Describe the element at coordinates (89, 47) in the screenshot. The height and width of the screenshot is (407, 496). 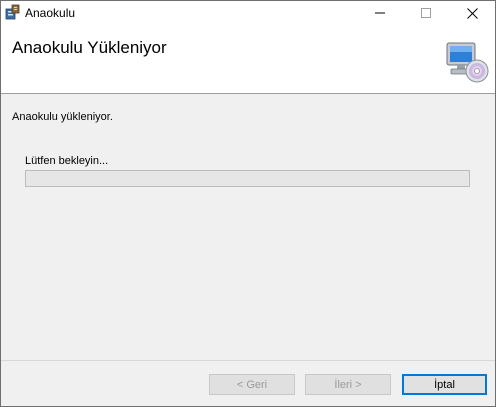
I see `page-title: Anaokulu Yükleniyor` at that location.